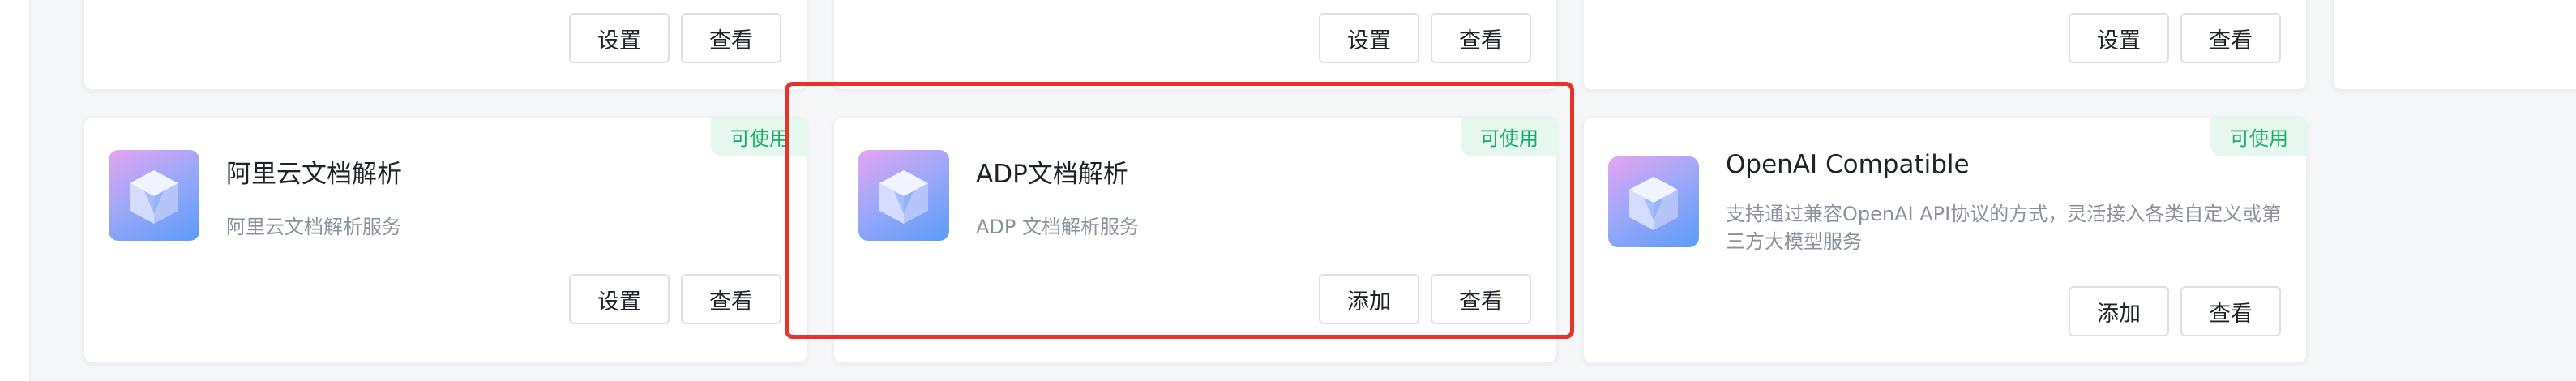  I want to click on card-description: 支持通过兼容OpenAI API协议的方式，灵活接入各类自定义或第三方大模型服务, so click(2004, 228).